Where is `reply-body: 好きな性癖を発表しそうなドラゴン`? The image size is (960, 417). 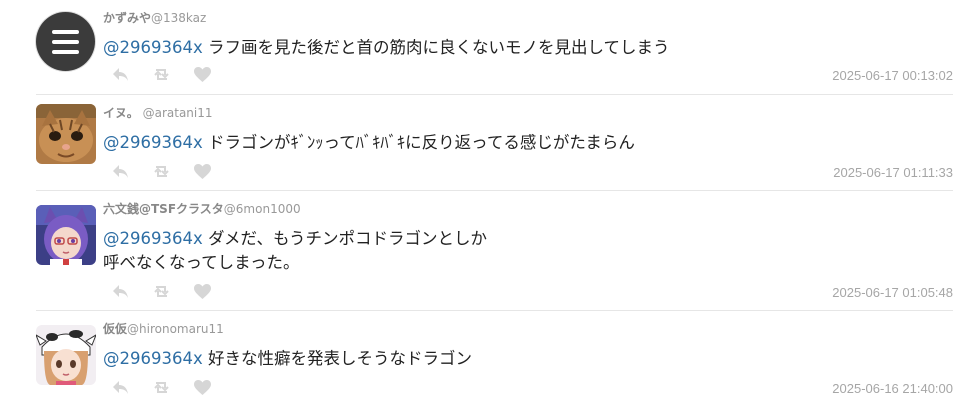
reply-body: 好きな性癖を発表しそうなドラゴン is located at coordinates (340, 358).